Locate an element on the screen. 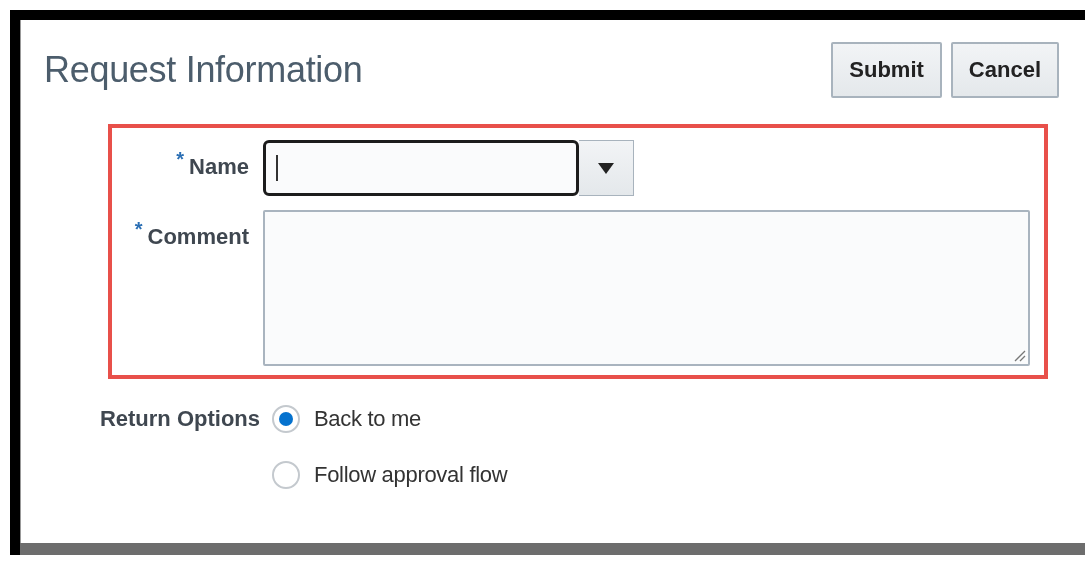  dialog-button: Cancel is located at coordinates (1004, 70).